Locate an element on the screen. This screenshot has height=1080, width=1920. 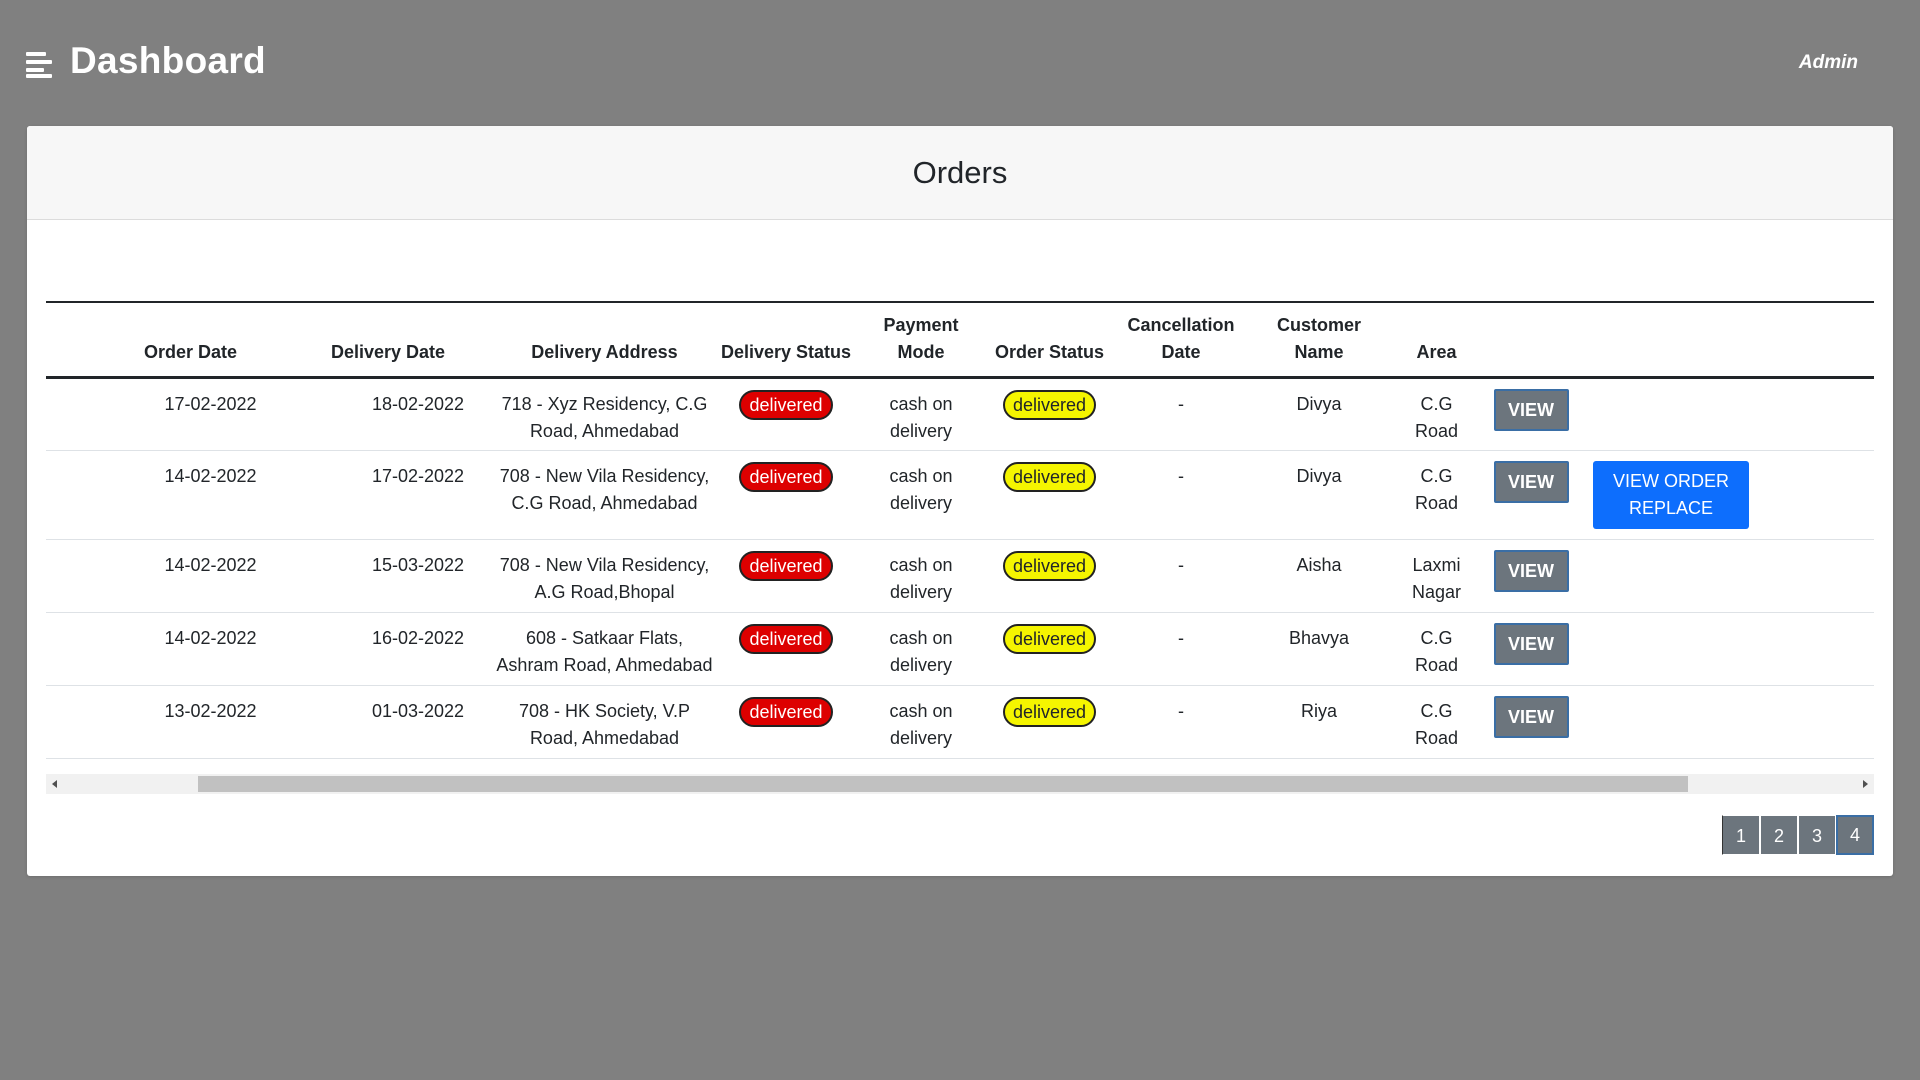
page-title: Dashboard is located at coordinates (168, 60).